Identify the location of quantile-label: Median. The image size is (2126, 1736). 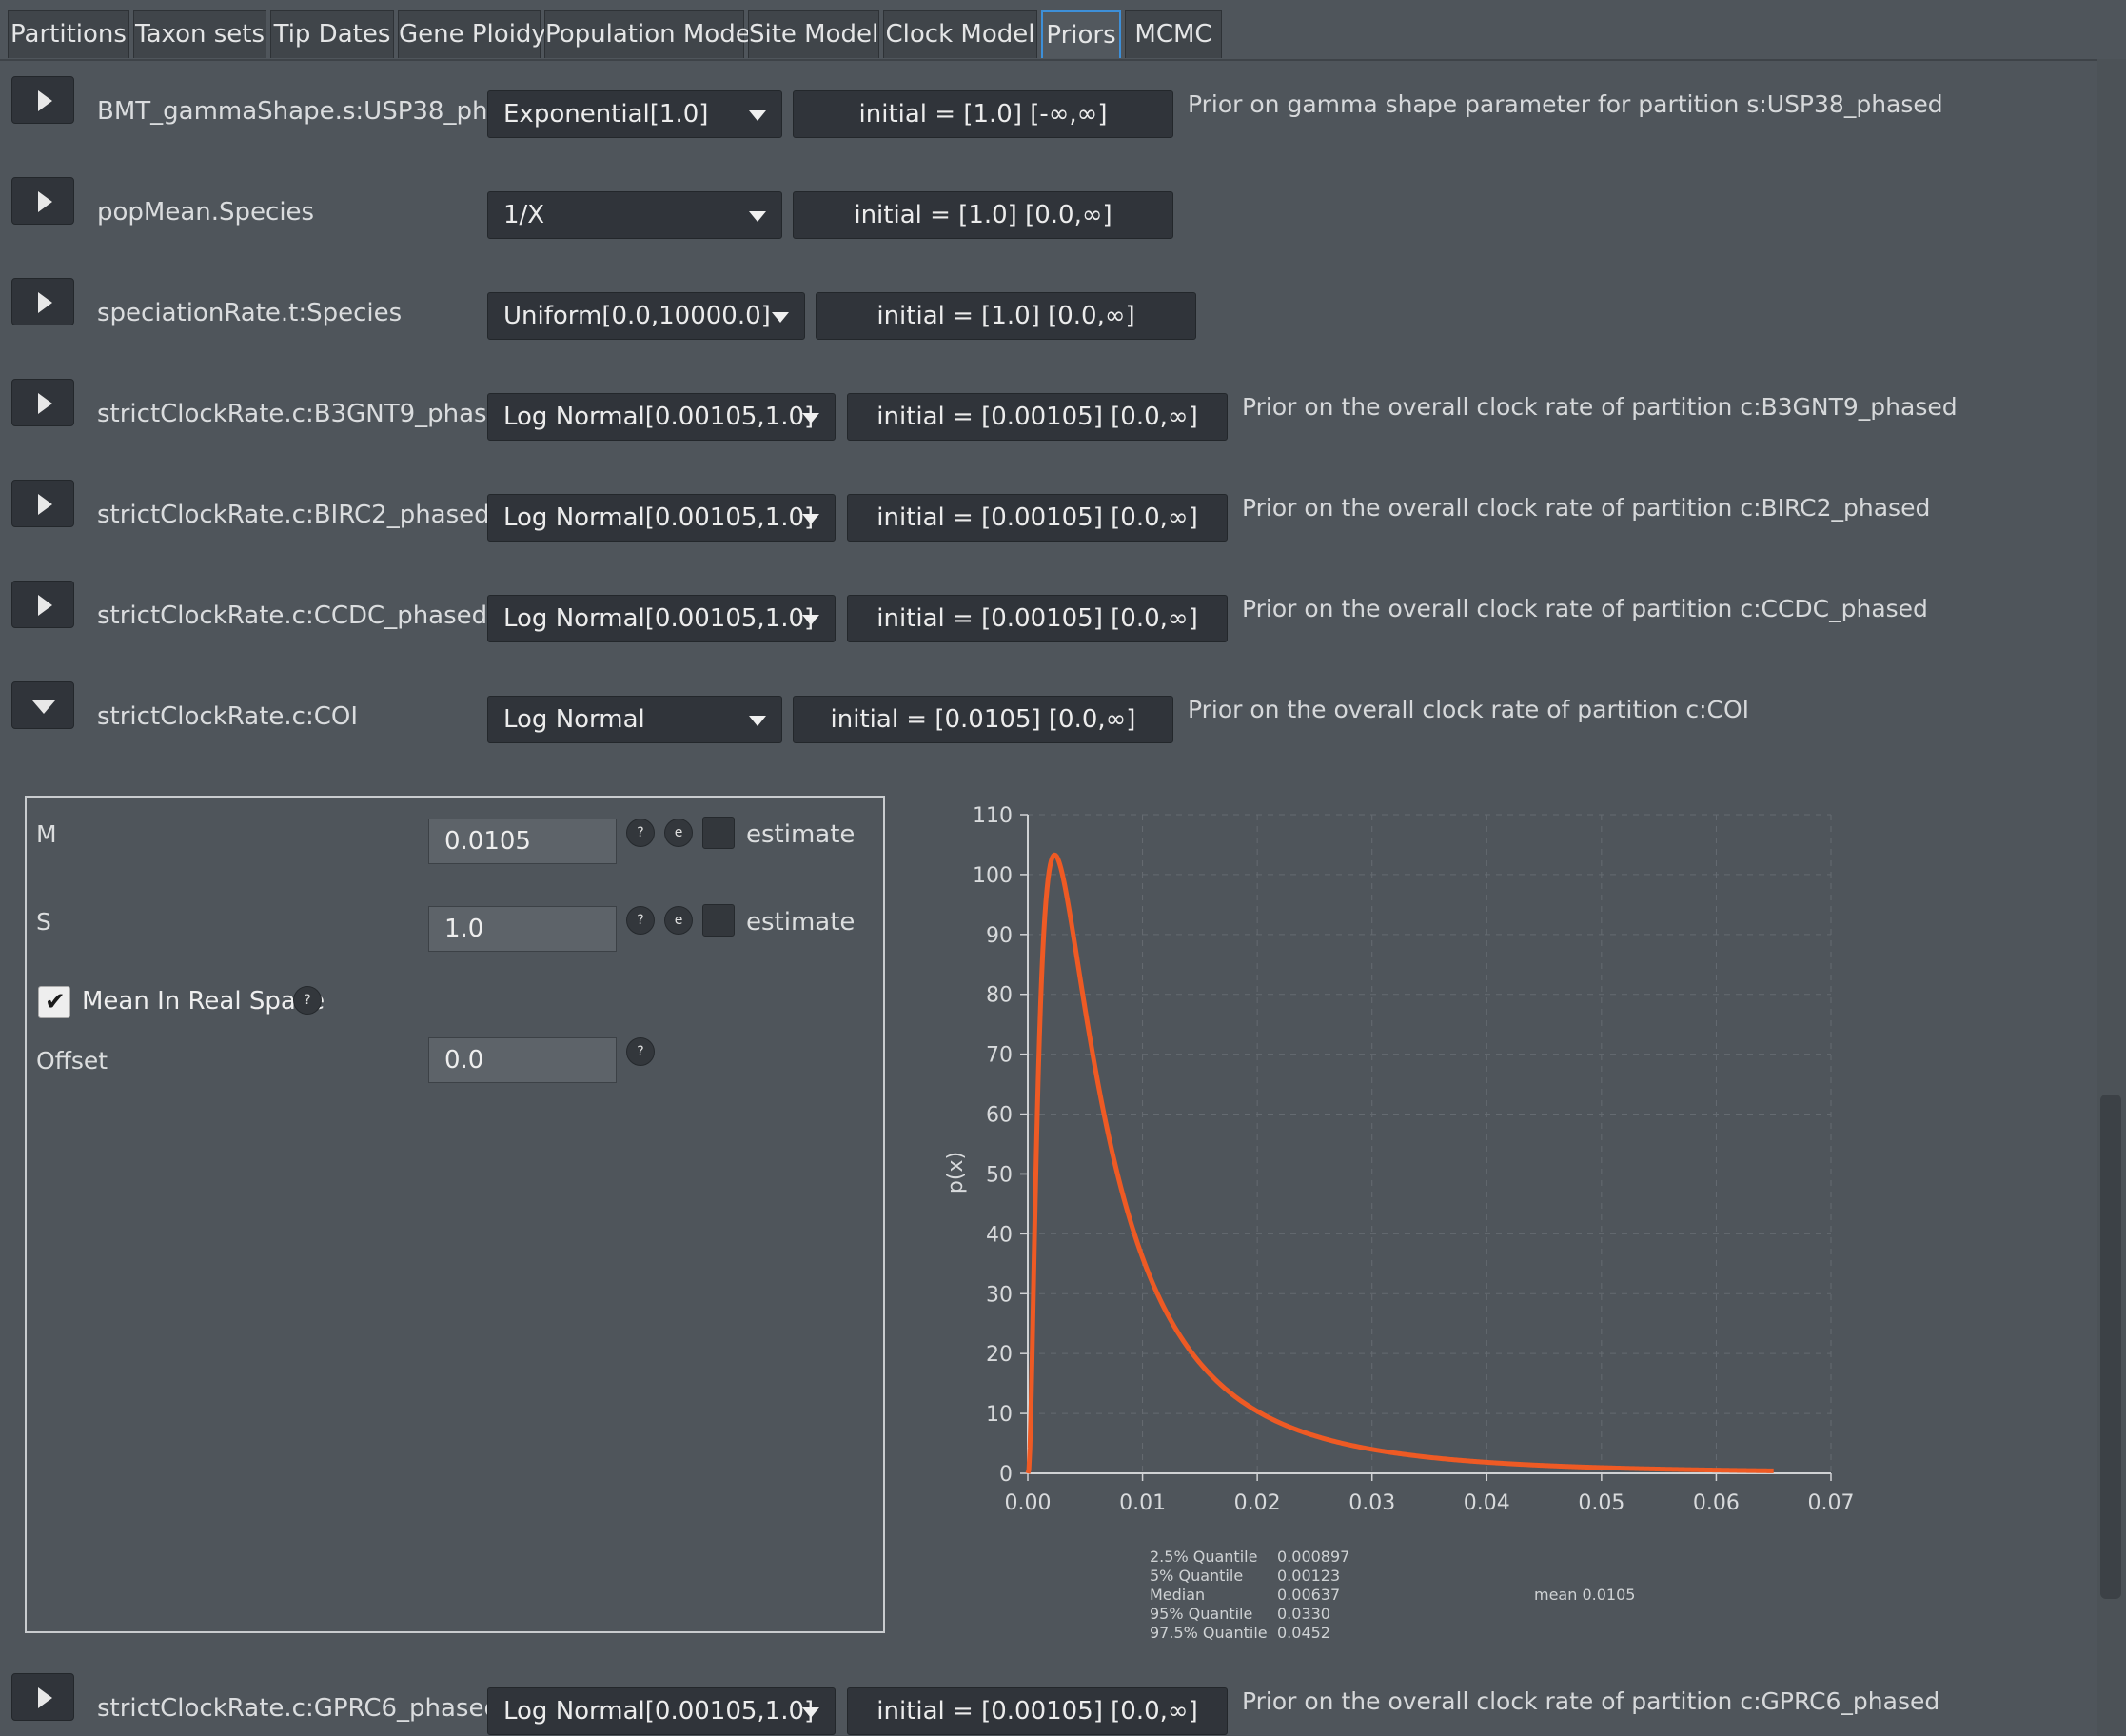
(1178, 1595).